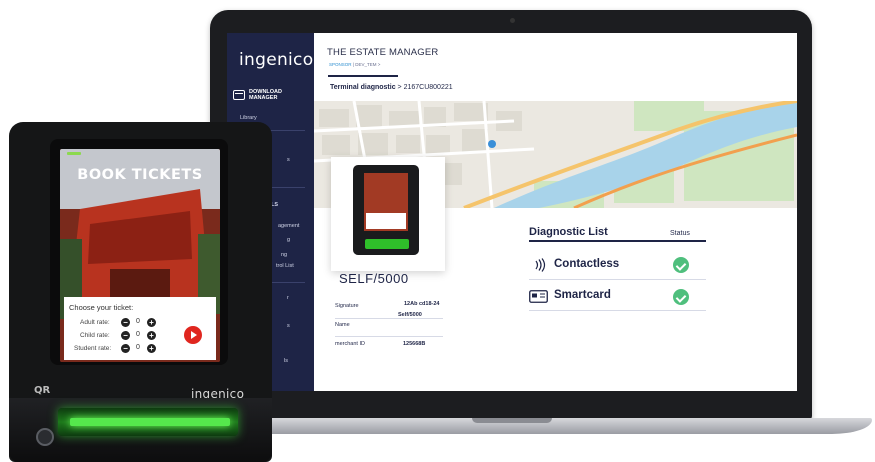 This screenshot has width=875, height=462. I want to click on sidebar-item-management: agement, so click(288, 226).